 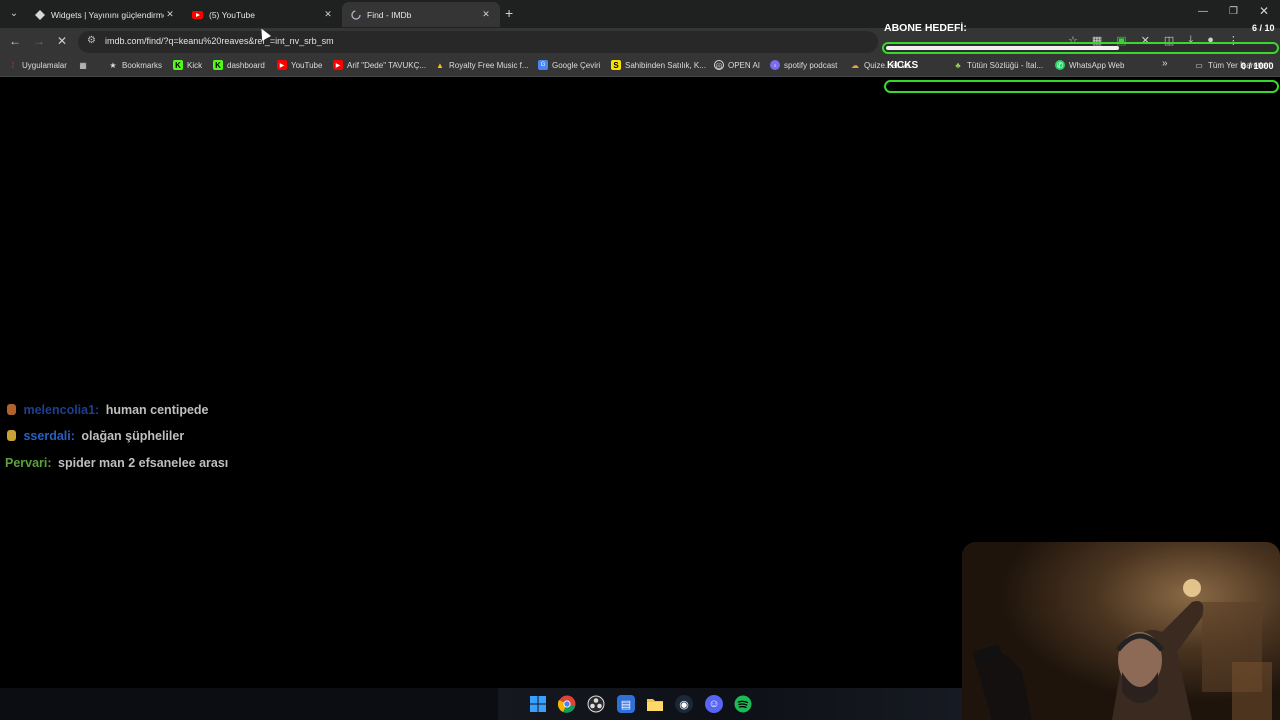 I want to click on chat-text: olağan şüpheliler, so click(x=133, y=436).